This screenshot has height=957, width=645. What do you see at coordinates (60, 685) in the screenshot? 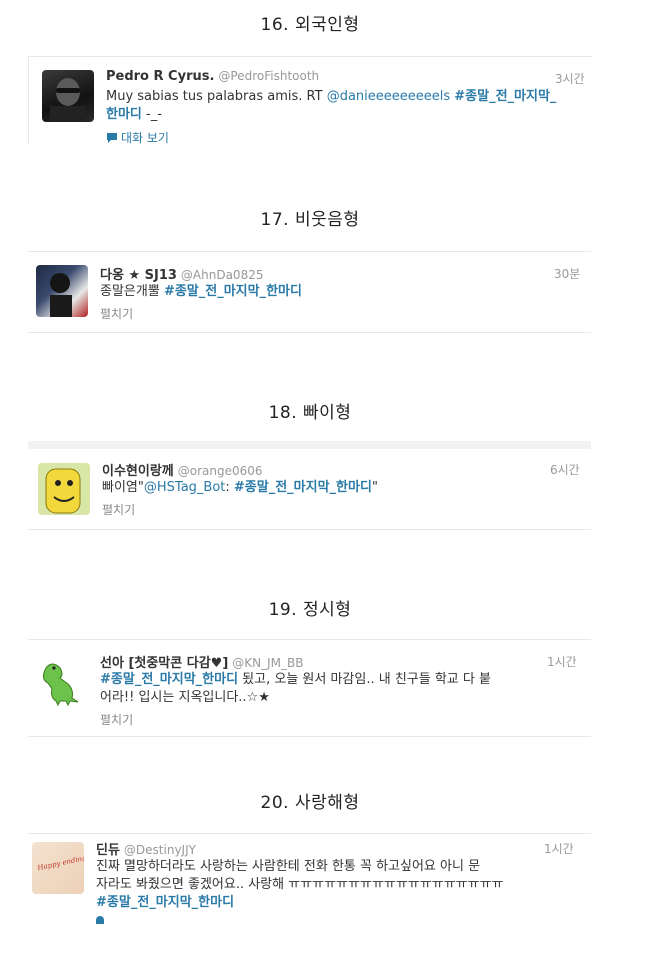
I see `dinosaur-icon` at bounding box center [60, 685].